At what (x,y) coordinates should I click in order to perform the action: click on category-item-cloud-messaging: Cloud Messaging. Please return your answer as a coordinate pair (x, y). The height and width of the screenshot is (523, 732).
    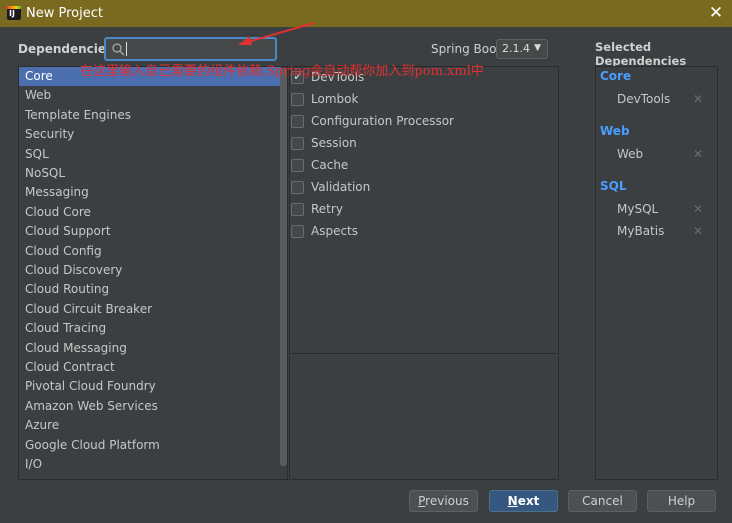
    Looking at the image, I should click on (150, 348).